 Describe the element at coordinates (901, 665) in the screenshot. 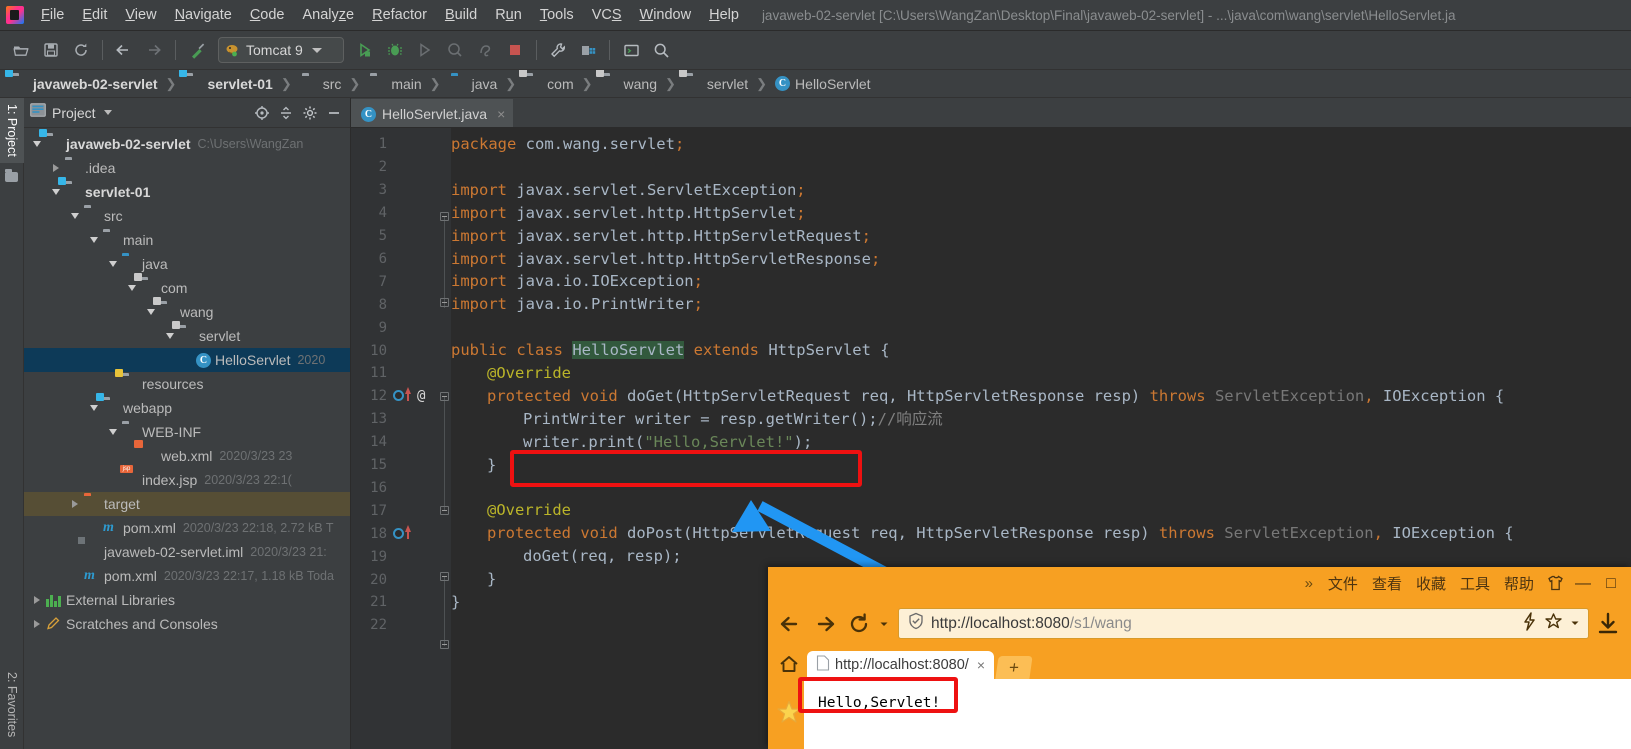

I see `browser-tab: http://localhost:8080/ ×` at that location.